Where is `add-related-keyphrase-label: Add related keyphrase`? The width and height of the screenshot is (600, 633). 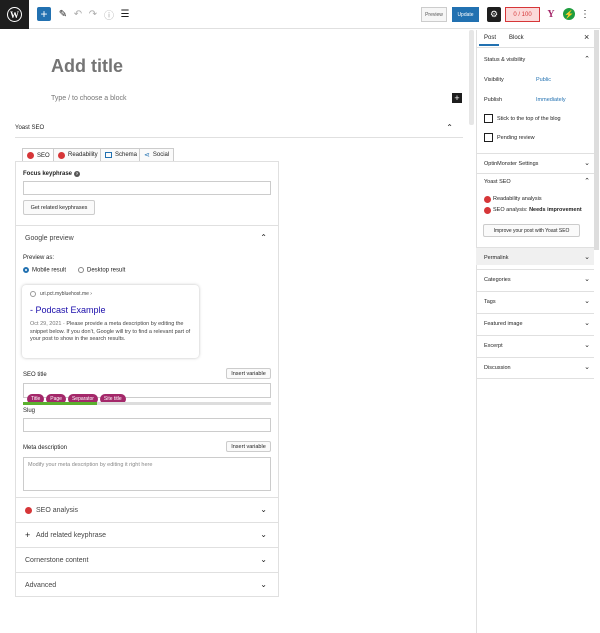
add-related-keyphrase-label: Add related keyphrase is located at coordinates (71, 535).